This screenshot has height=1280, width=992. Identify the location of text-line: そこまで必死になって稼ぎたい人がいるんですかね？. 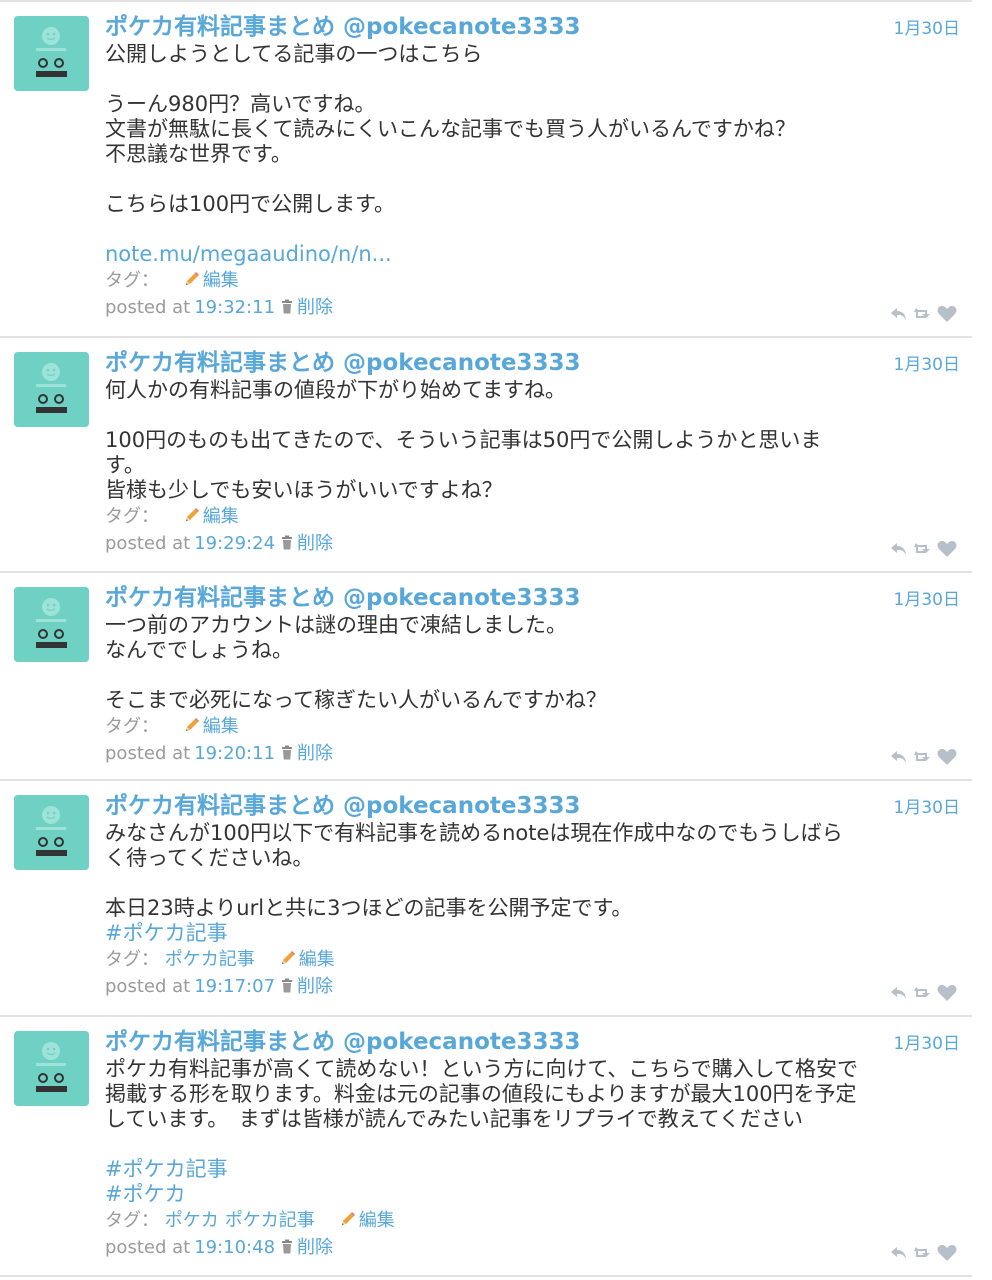
(356, 700).